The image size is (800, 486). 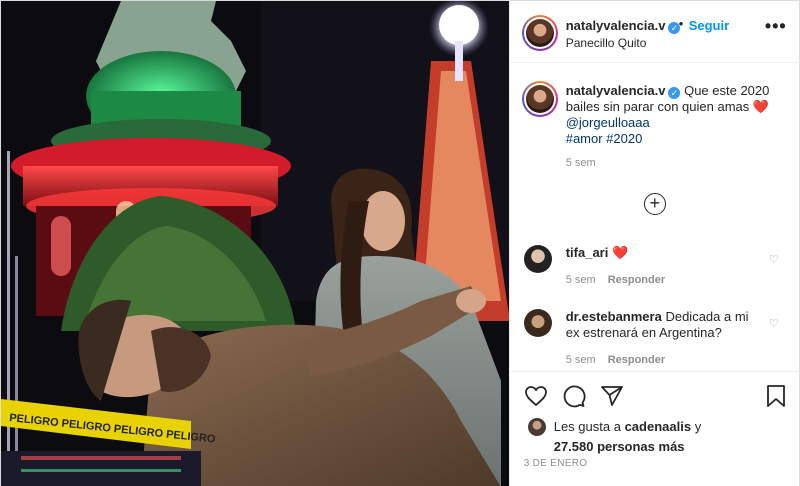 What do you see at coordinates (776, 26) in the screenshot?
I see `more-options-icon: •••` at bounding box center [776, 26].